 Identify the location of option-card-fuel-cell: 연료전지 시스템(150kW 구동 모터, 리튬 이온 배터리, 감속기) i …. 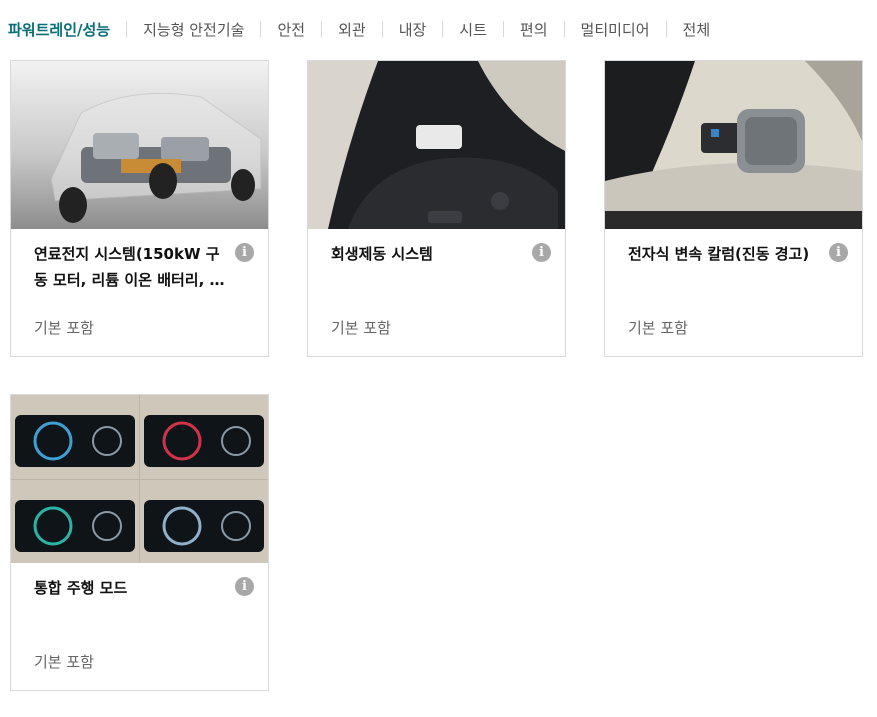
(139, 208).